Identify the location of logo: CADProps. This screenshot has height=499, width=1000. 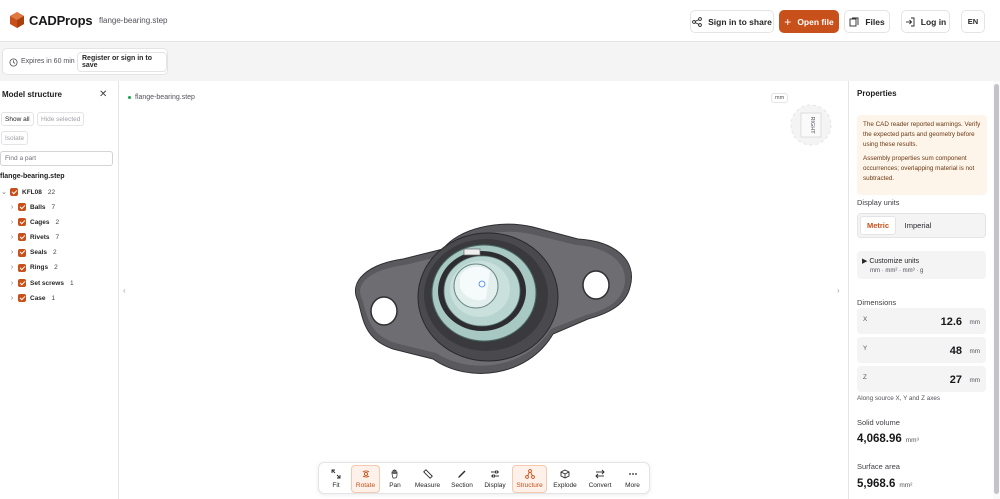
(51, 20).